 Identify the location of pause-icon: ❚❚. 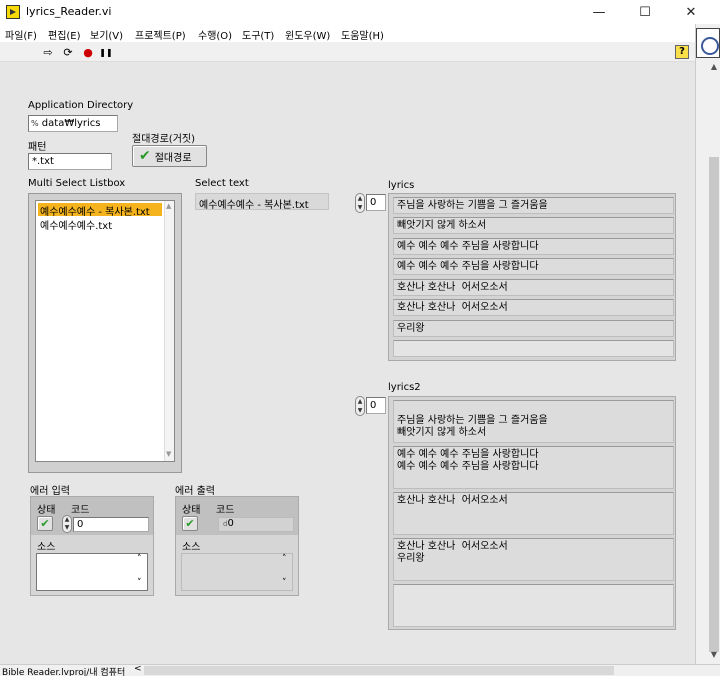
(105, 52).